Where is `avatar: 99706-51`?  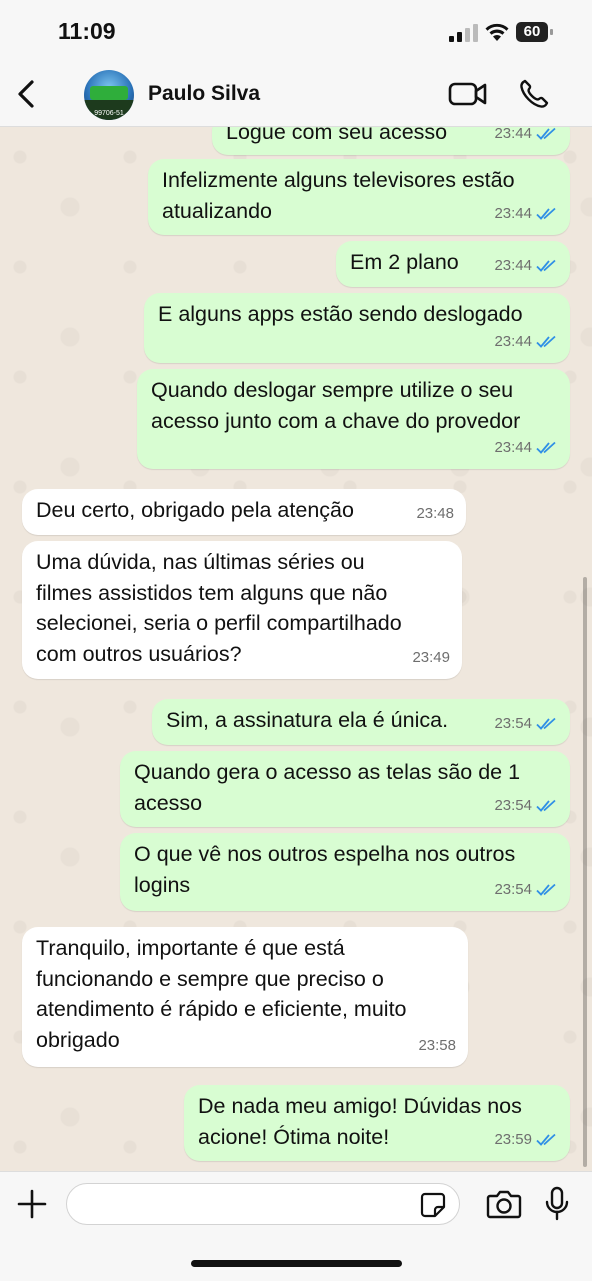 avatar: 99706-51 is located at coordinates (109, 95).